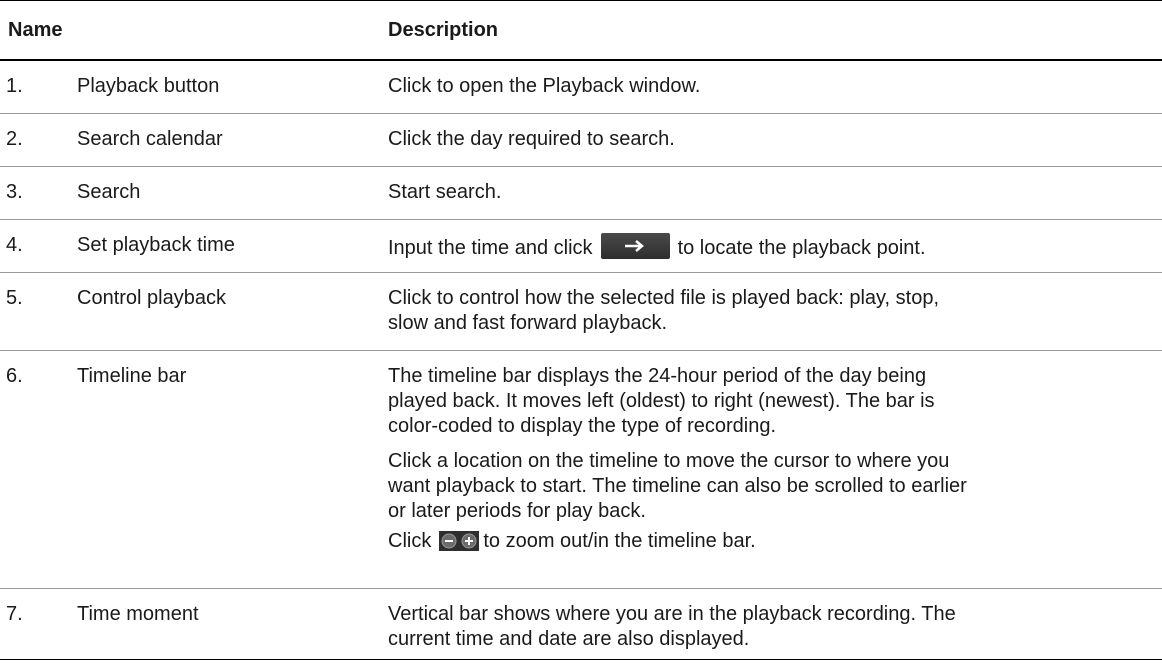 The image size is (1162, 664). I want to click on row-name: Time moment, so click(138, 614).